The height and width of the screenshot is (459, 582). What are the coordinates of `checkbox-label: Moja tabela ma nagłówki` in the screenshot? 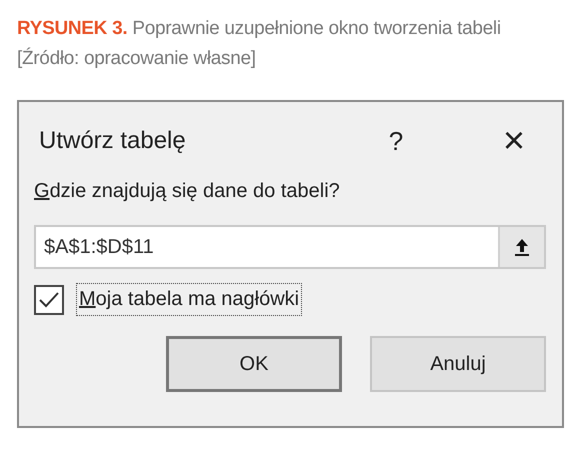 It's located at (189, 299).